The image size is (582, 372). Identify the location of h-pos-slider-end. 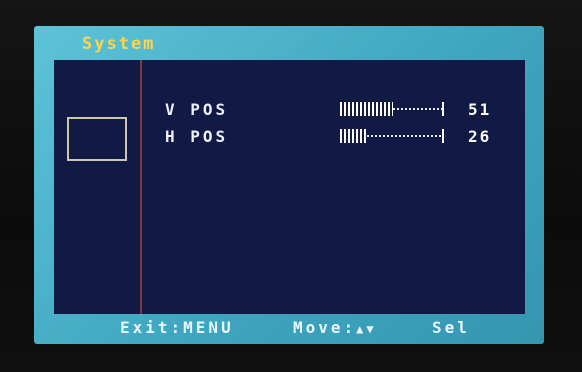
(443, 136).